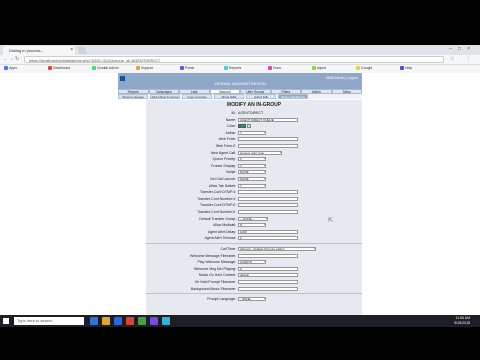 The width and height of the screenshot is (480, 360). Describe the element at coordinates (242, 126) in the screenshot. I see `color-swatch` at that location.